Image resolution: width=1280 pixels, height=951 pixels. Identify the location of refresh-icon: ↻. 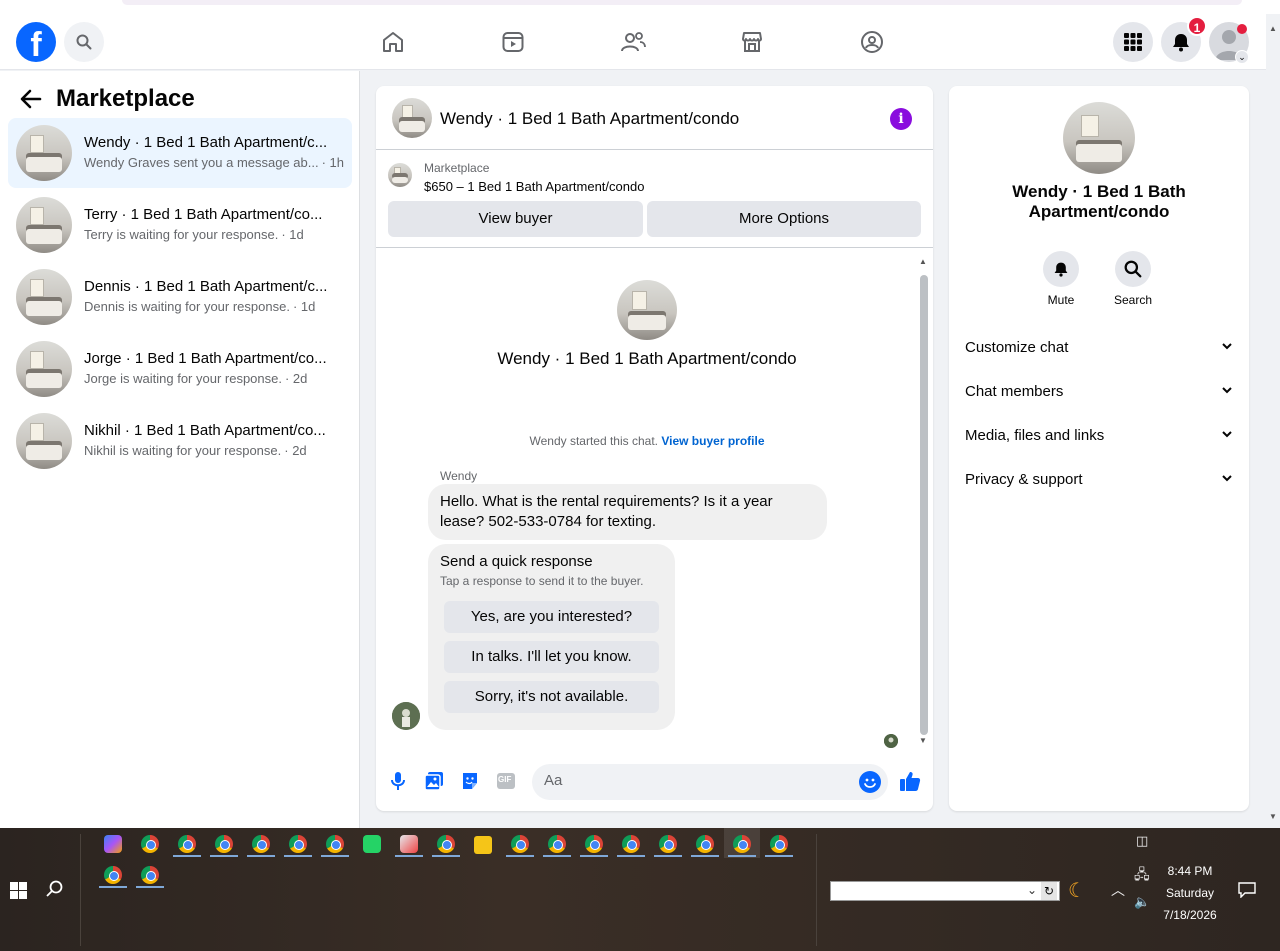
(1049, 891).